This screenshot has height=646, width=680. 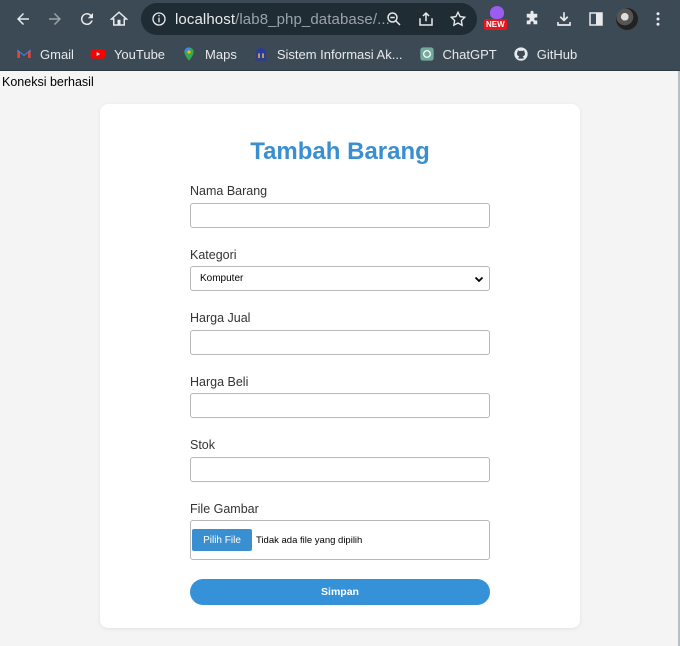 I want to click on bookmark-youtube: YouTube, so click(x=127, y=54).